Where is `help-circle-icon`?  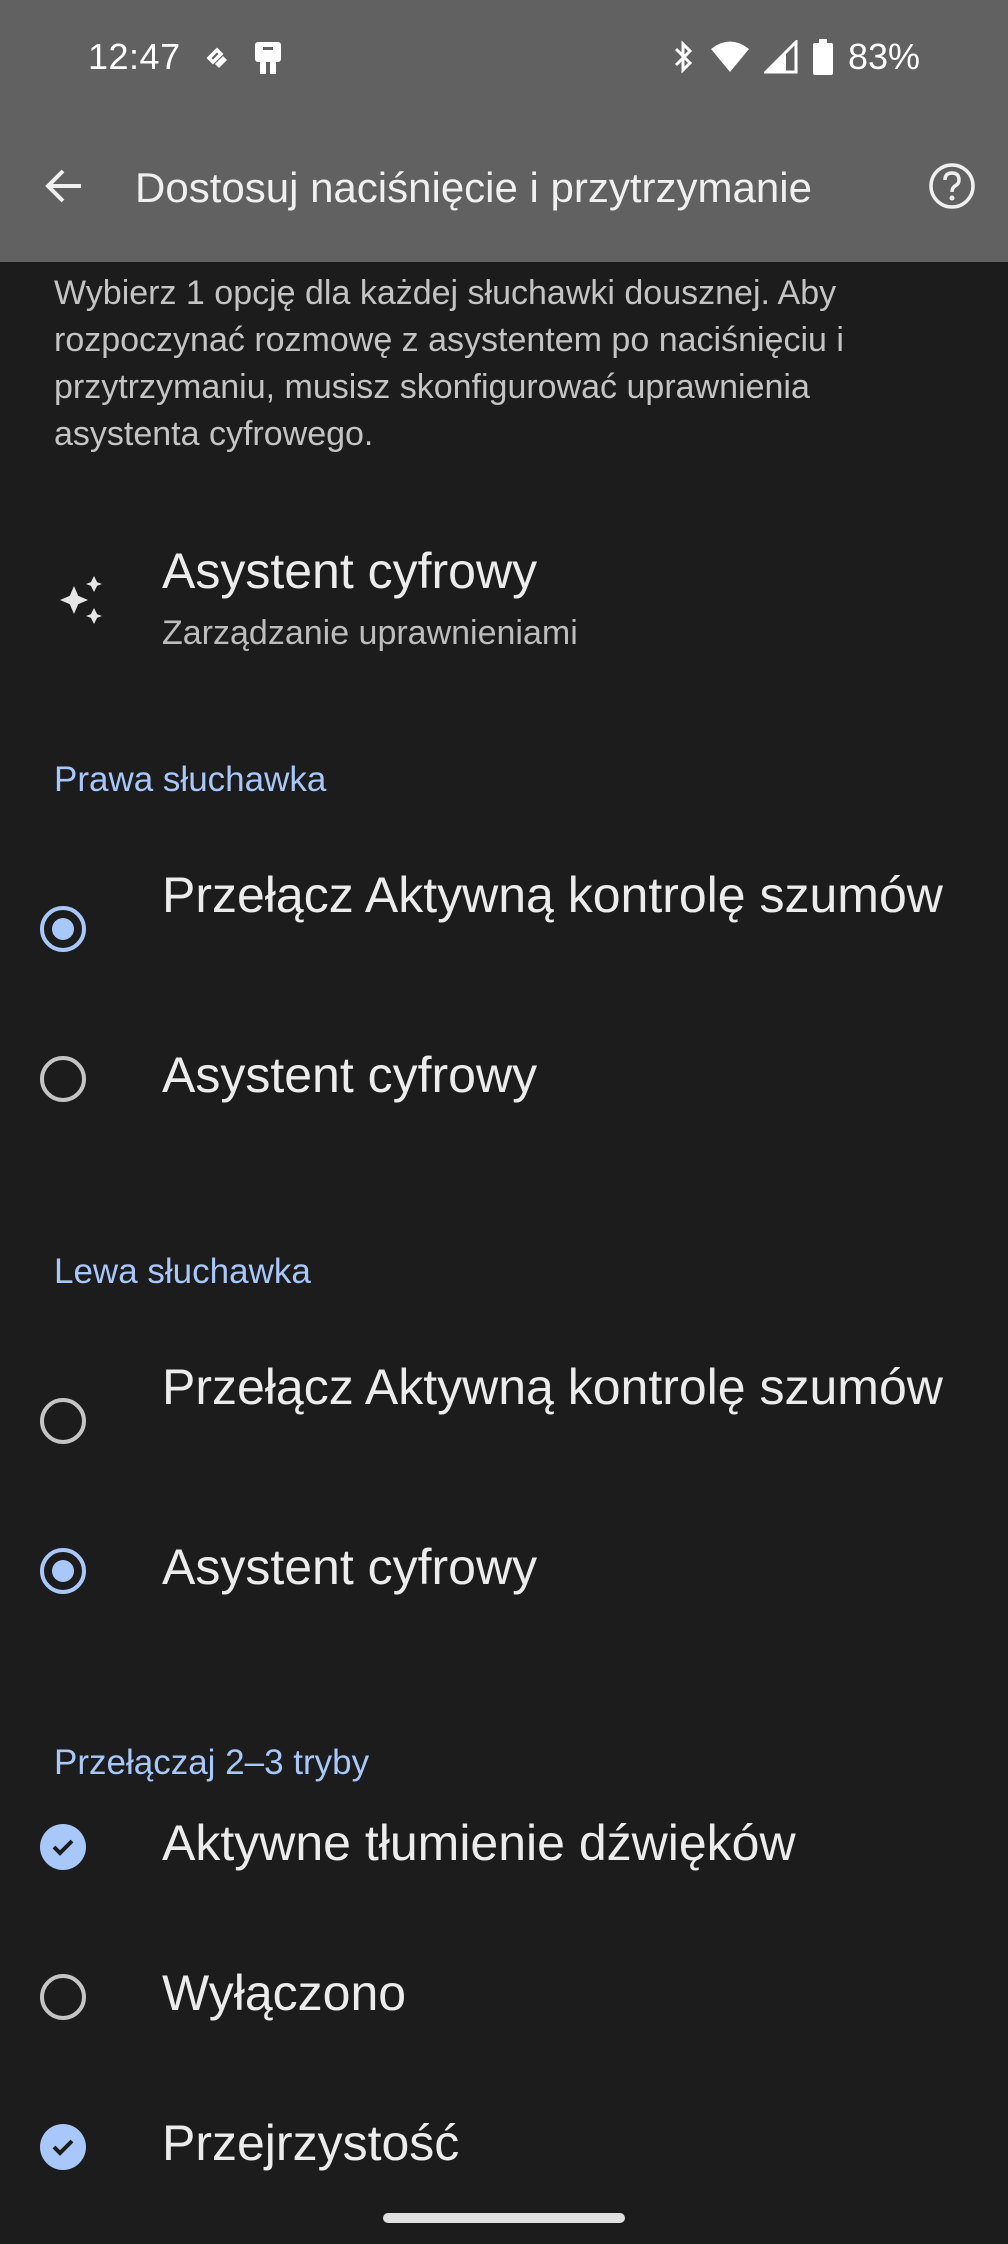 help-circle-icon is located at coordinates (952, 186).